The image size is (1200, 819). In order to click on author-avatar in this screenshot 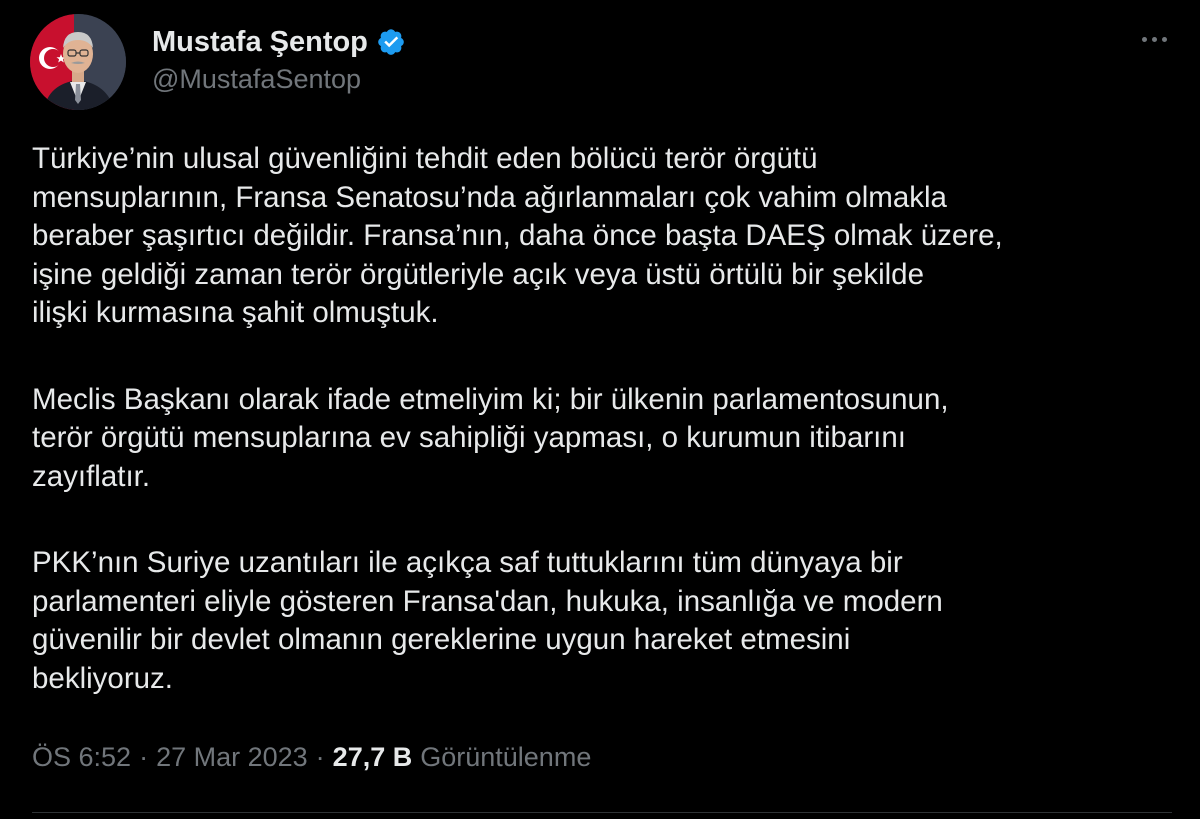, I will do `click(78, 62)`.